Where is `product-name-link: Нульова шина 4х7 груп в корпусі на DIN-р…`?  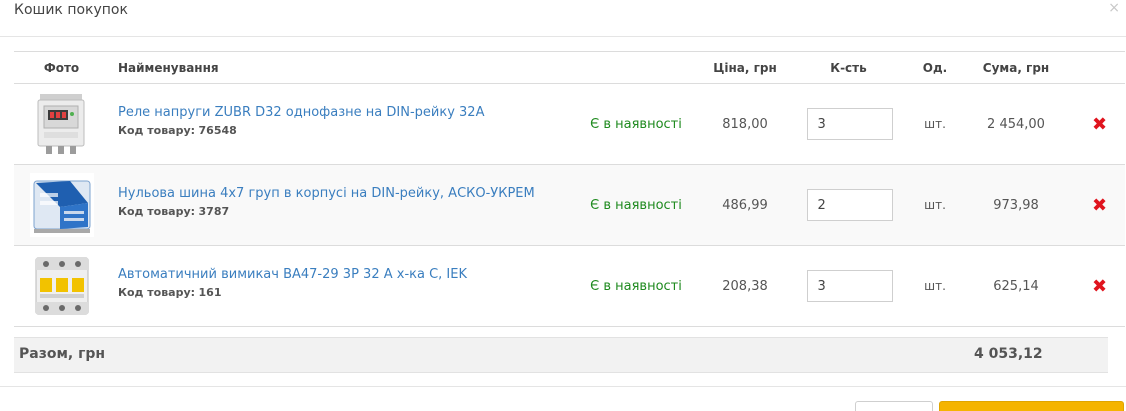
product-name-link: Нульова шина 4х7 груп в корпусі на DIN-р… is located at coordinates (345, 193).